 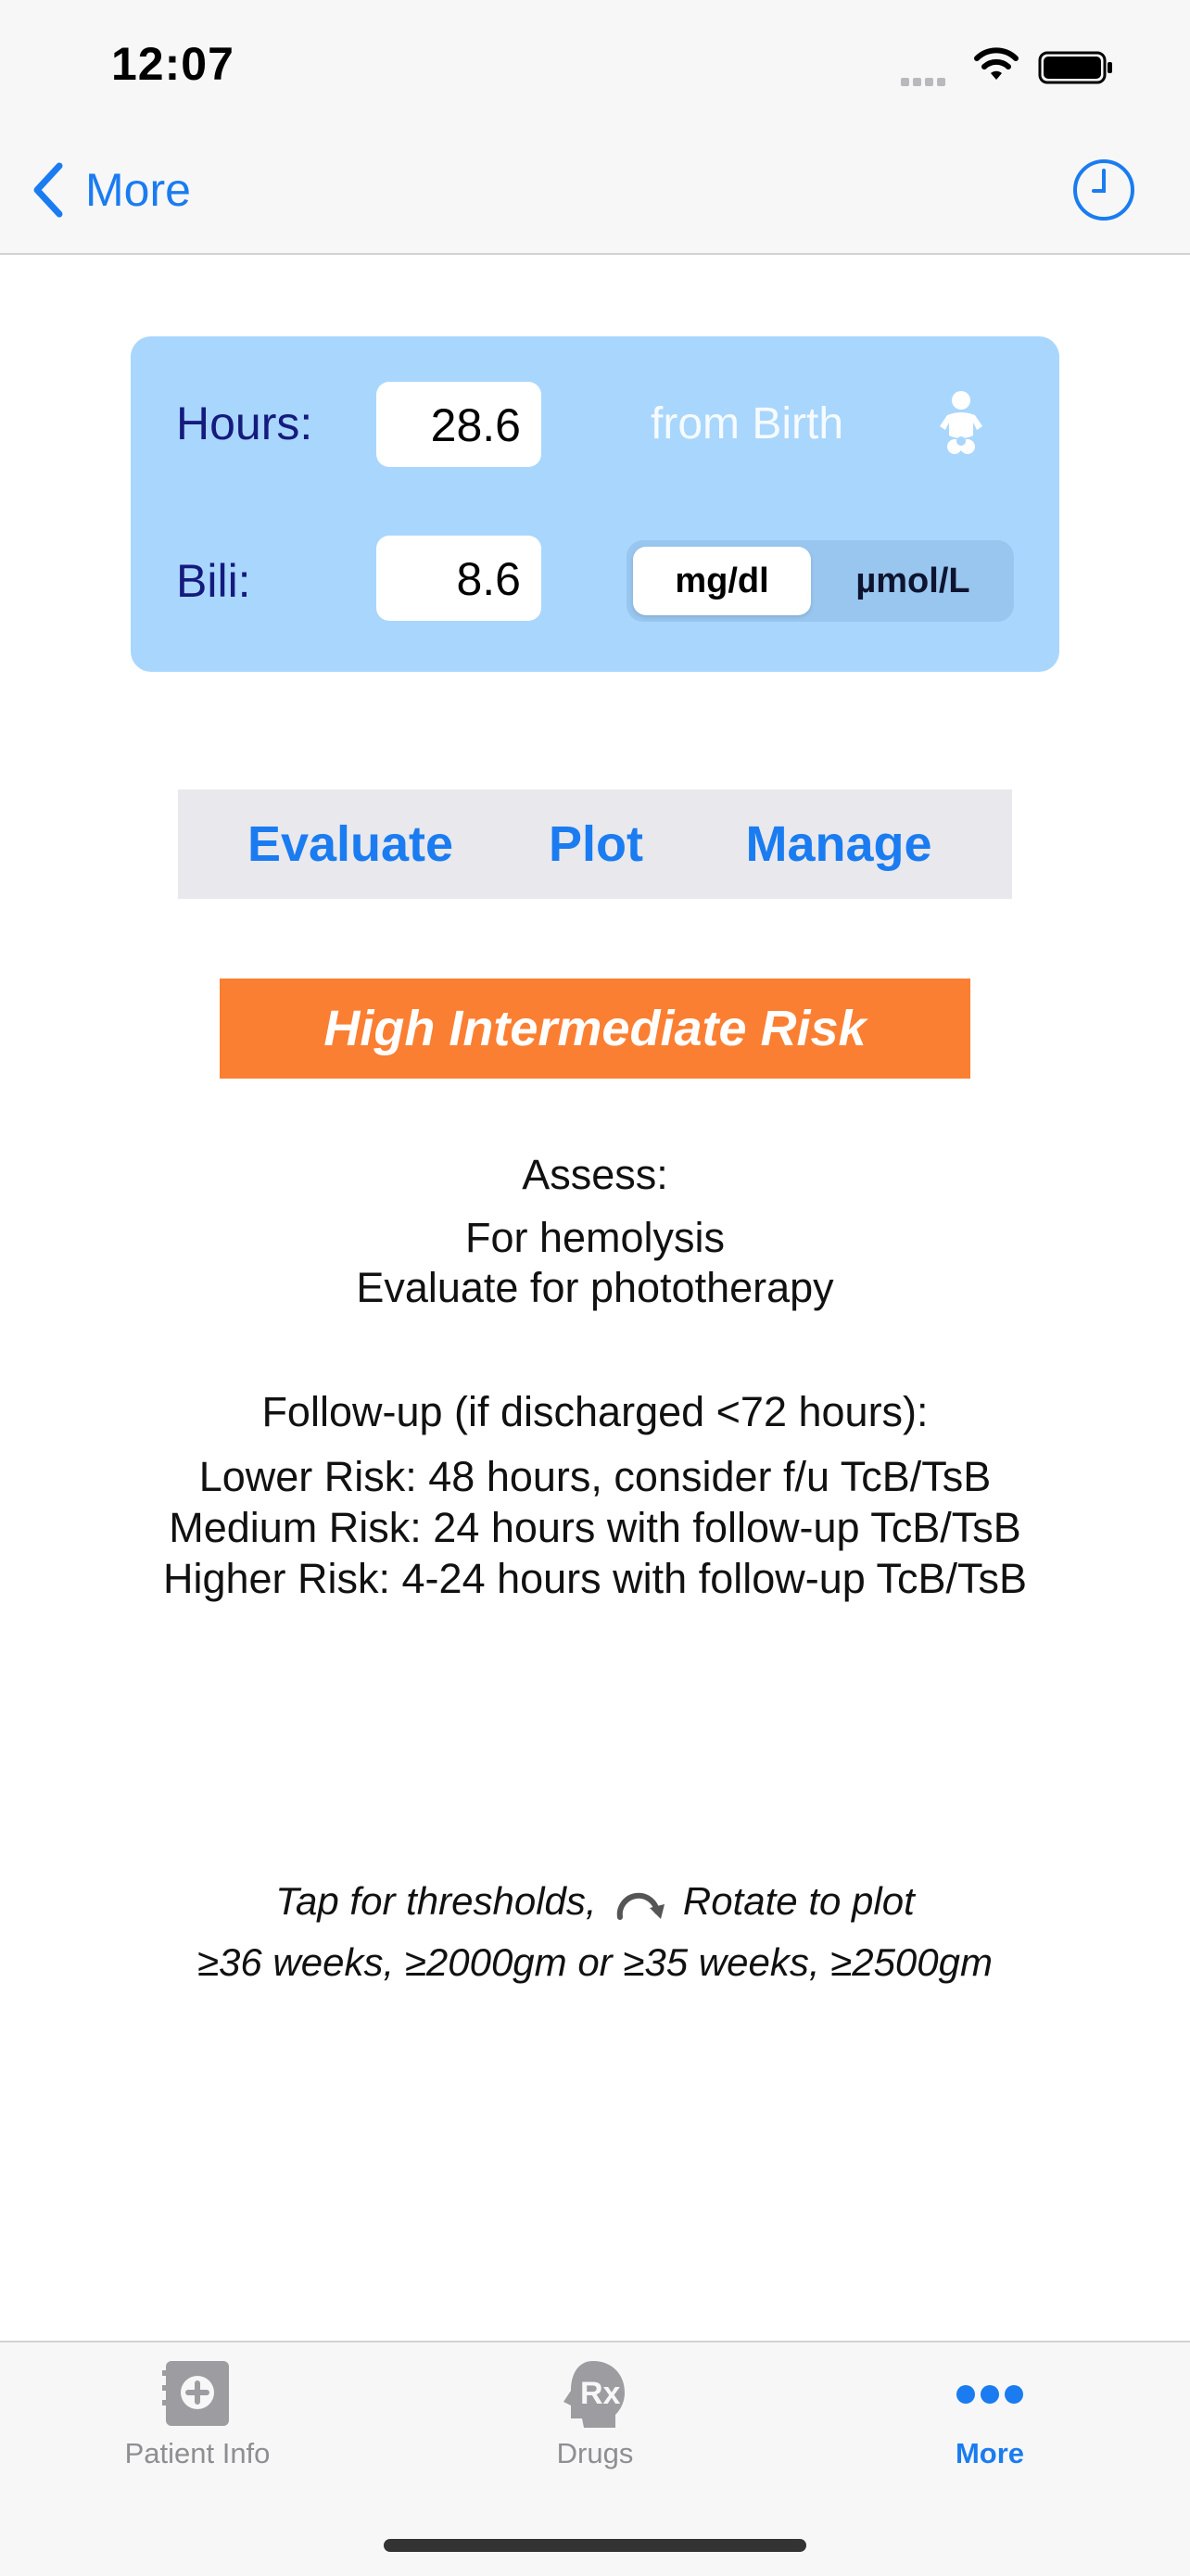 I want to click on back-button: More, so click(x=111, y=190).